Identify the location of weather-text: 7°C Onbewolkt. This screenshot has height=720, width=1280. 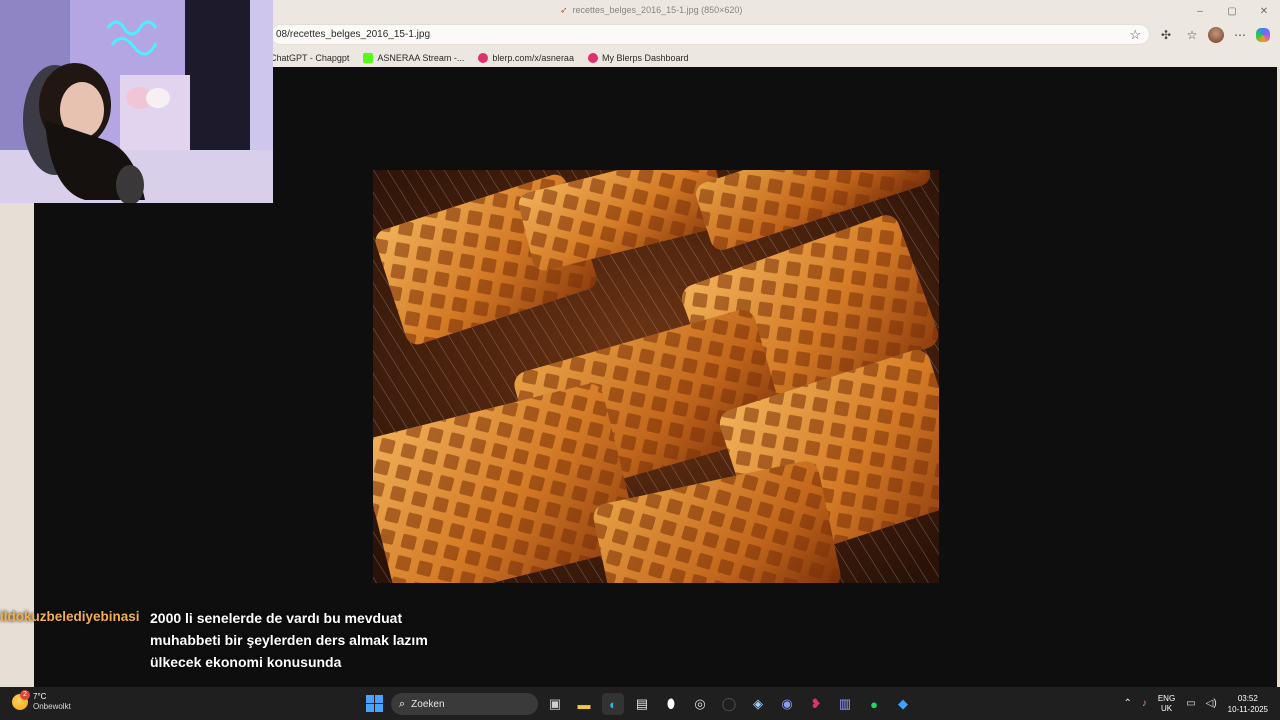
(52, 702).